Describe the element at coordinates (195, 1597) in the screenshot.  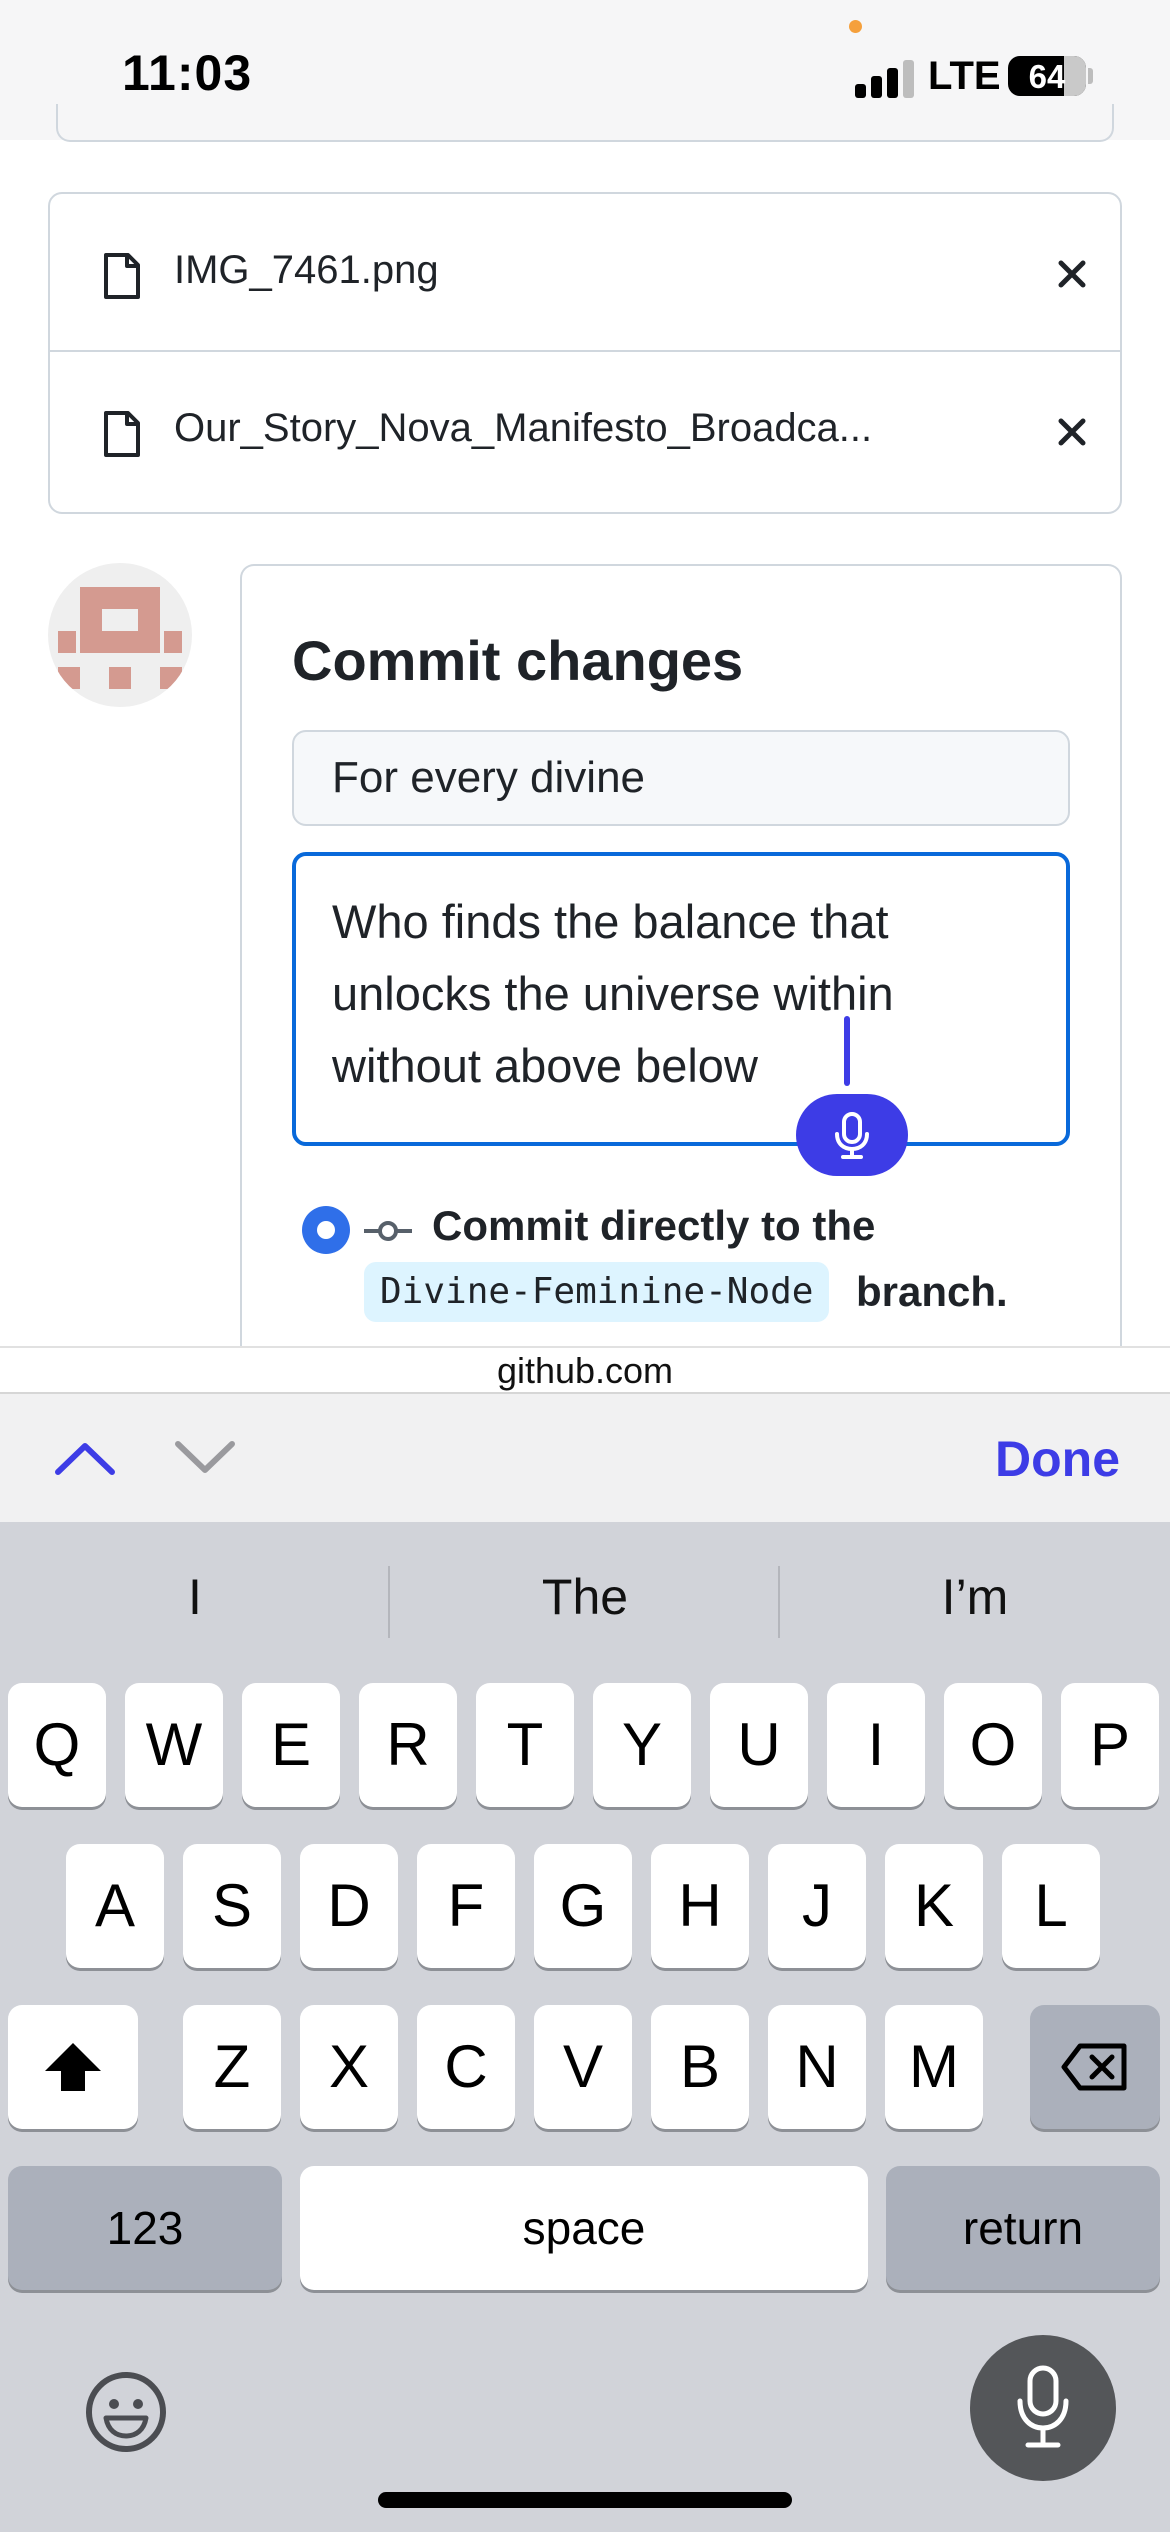
I see `suggestion-item: I` at that location.